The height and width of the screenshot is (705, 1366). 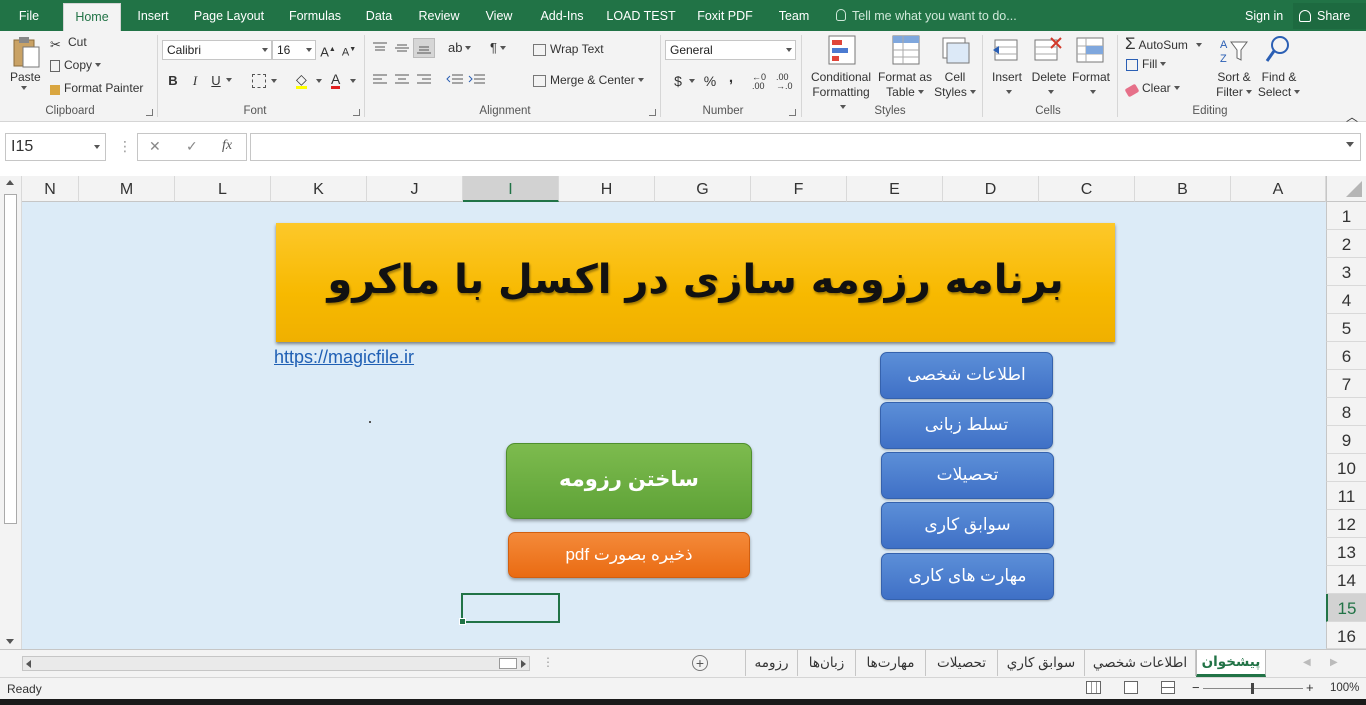 I want to click on work-skills-button: مهارت های کاری, so click(x=967, y=576).